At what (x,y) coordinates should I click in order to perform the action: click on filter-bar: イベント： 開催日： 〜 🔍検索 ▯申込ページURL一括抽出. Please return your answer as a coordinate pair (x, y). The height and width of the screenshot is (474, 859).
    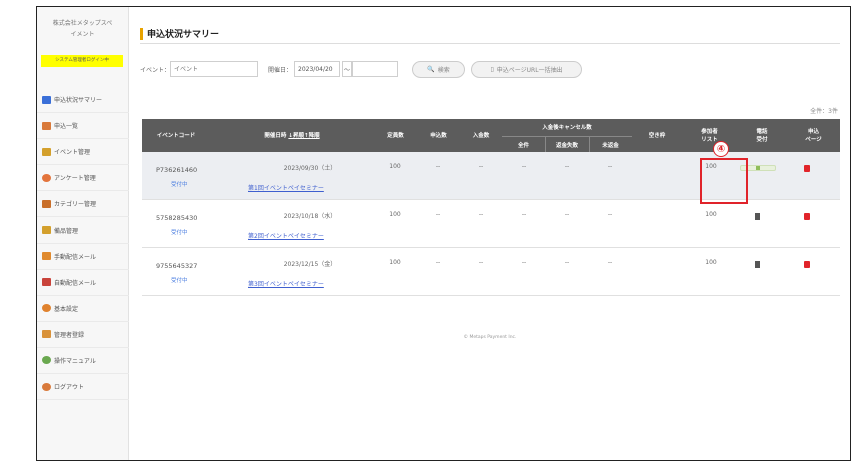
    Looking at the image, I should click on (361, 69).